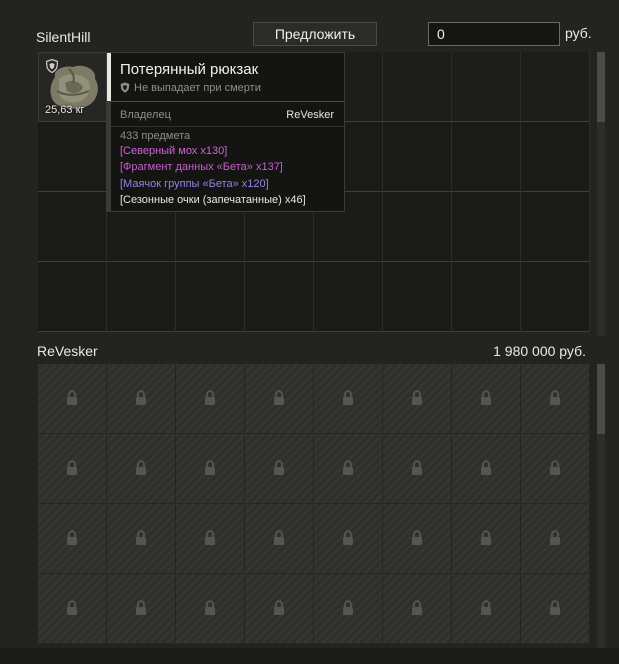 This screenshot has height=664, width=619. What do you see at coordinates (539, 351) in the screenshot?
I see `player-money: 1 980 000 руб.` at bounding box center [539, 351].